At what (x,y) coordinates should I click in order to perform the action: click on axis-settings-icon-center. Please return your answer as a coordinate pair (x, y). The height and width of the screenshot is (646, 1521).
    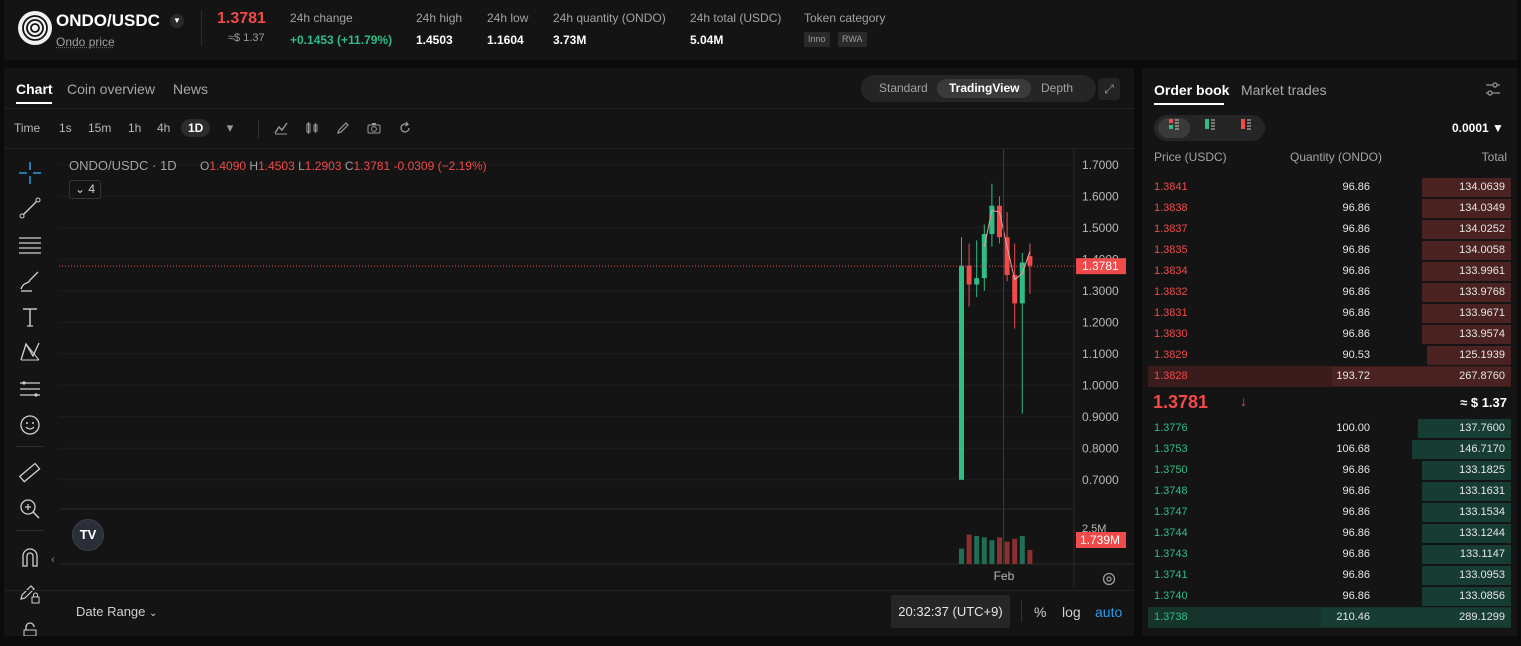
    Looking at the image, I should click on (1109, 579).